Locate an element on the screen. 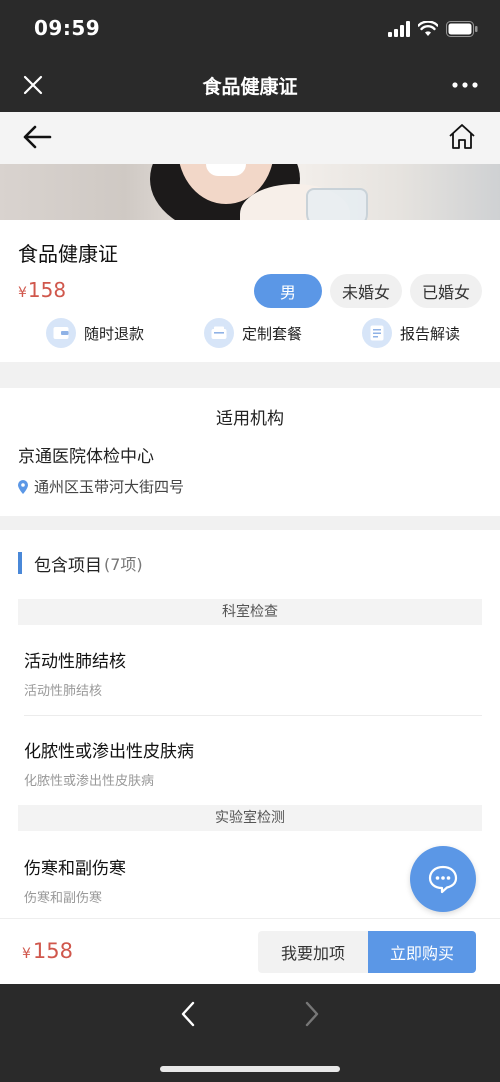 The height and width of the screenshot is (1082, 500). purchase-bar: ¥158 我要加项 立即购买 is located at coordinates (250, 951).